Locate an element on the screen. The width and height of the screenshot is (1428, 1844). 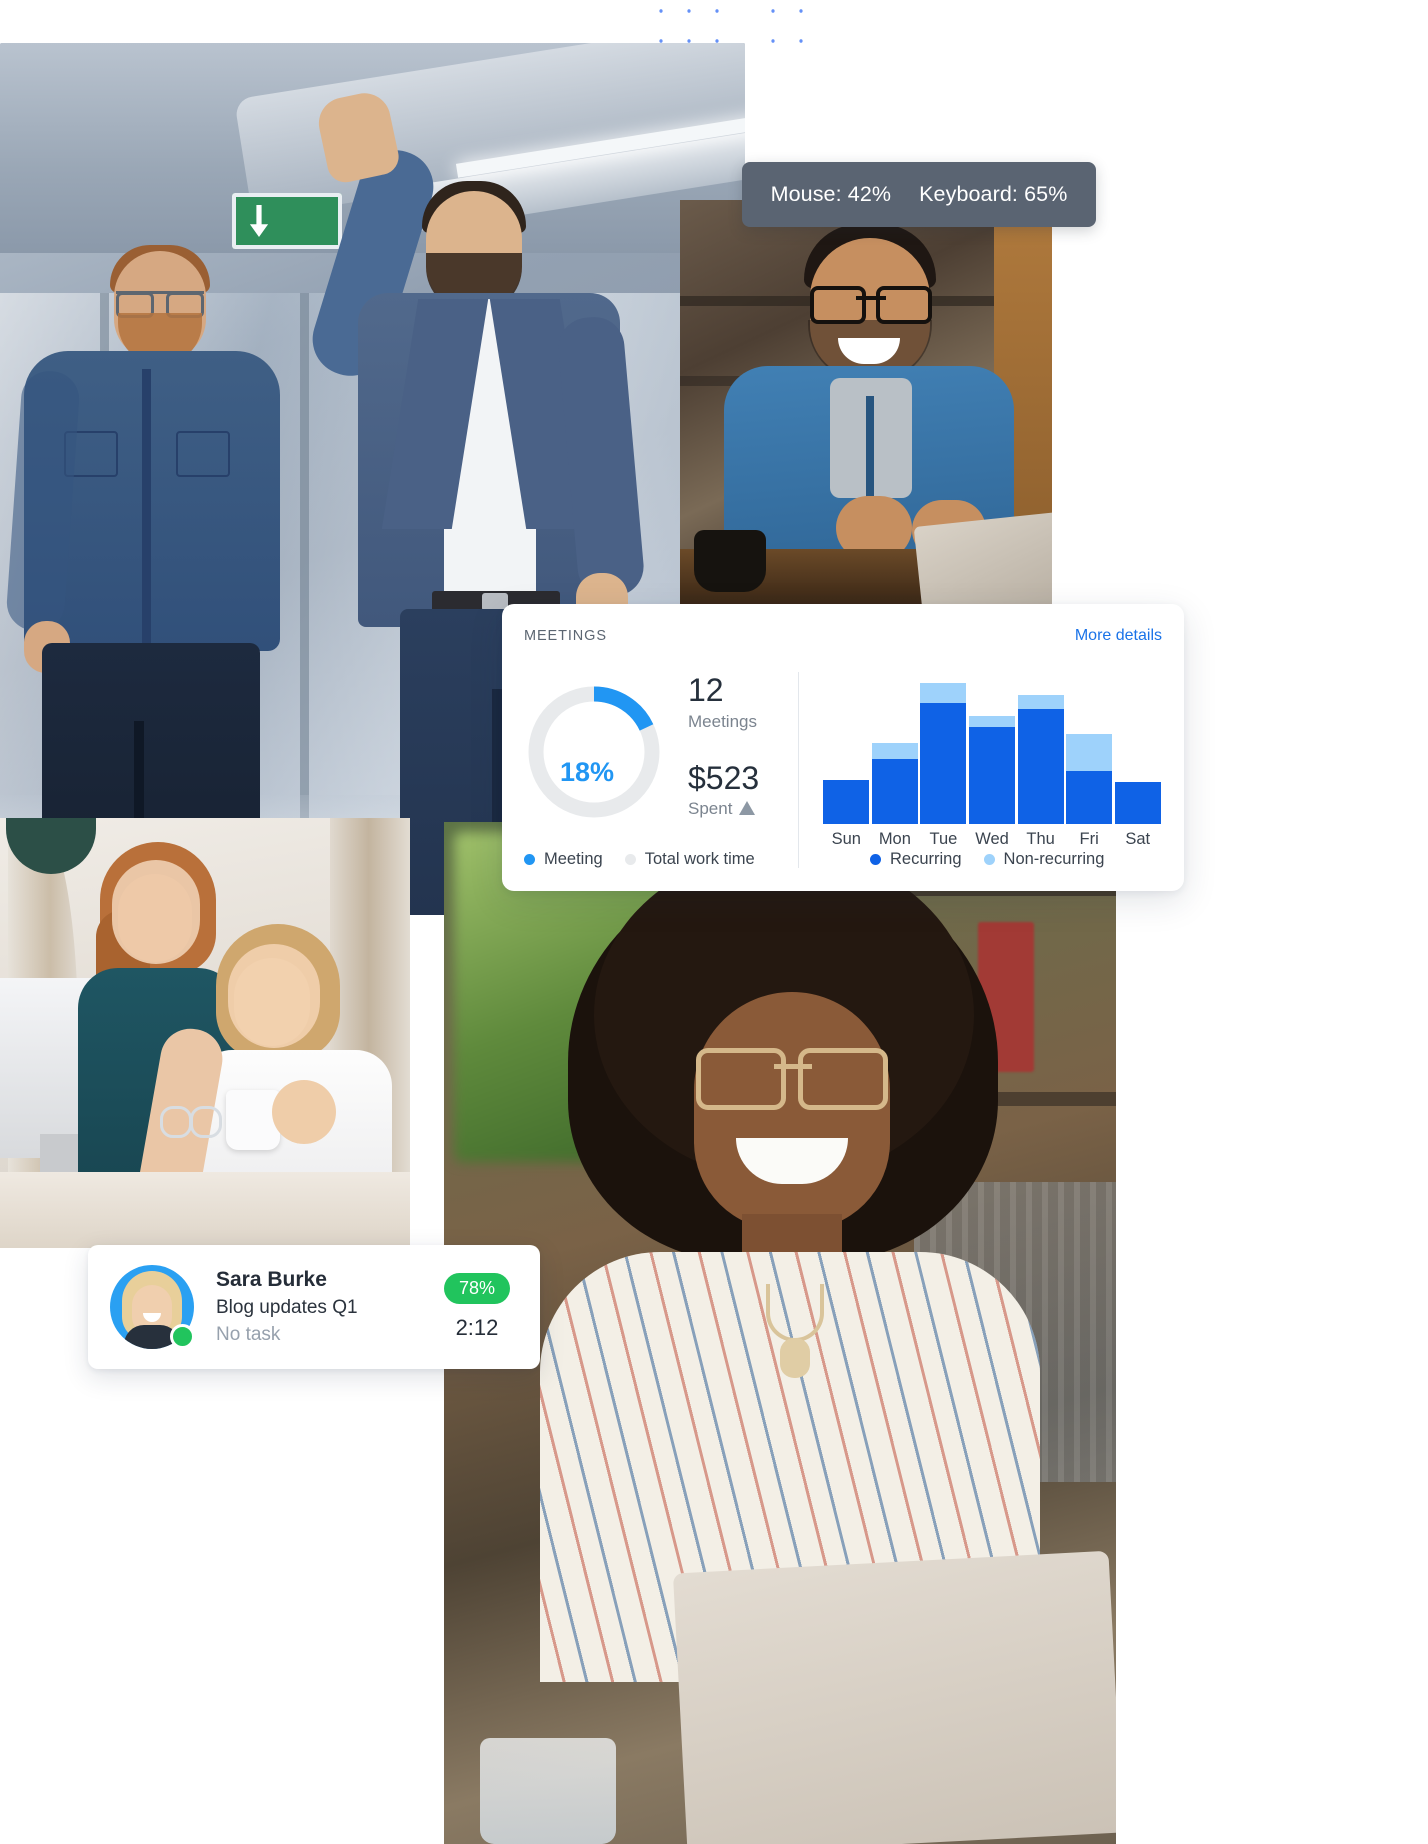
bar-x-label: Wed is located at coordinates (992, 839).